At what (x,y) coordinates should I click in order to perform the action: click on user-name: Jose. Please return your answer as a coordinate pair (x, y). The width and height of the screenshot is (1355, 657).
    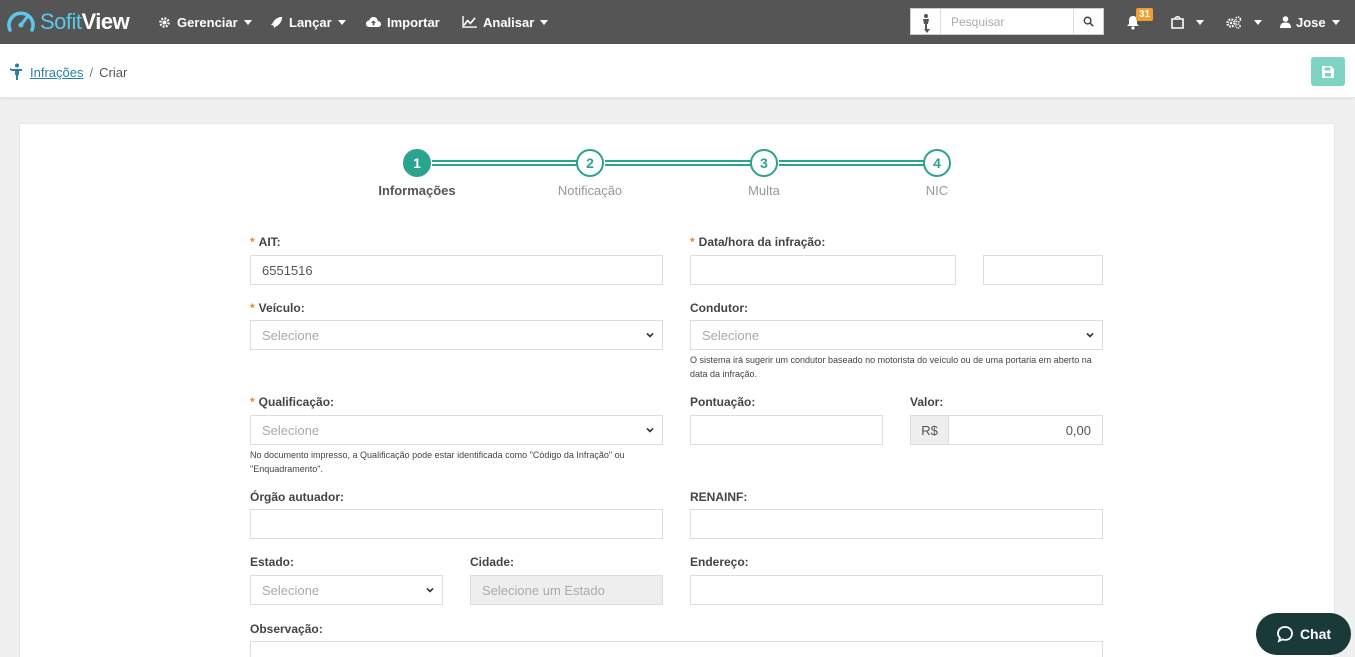
    Looking at the image, I should click on (1311, 22).